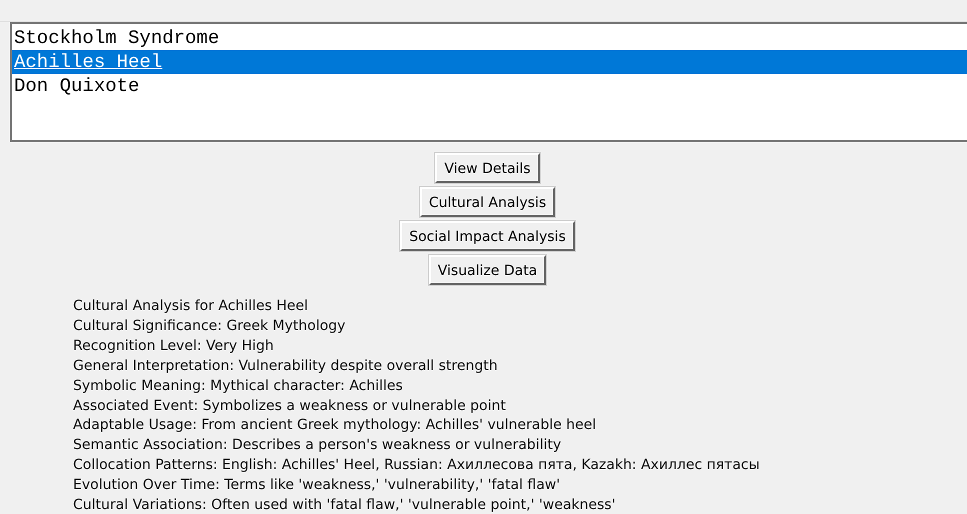 This screenshot has height=514, width=967. I want to click on list-item: Stockholm Syndrome, so click(489, 38).